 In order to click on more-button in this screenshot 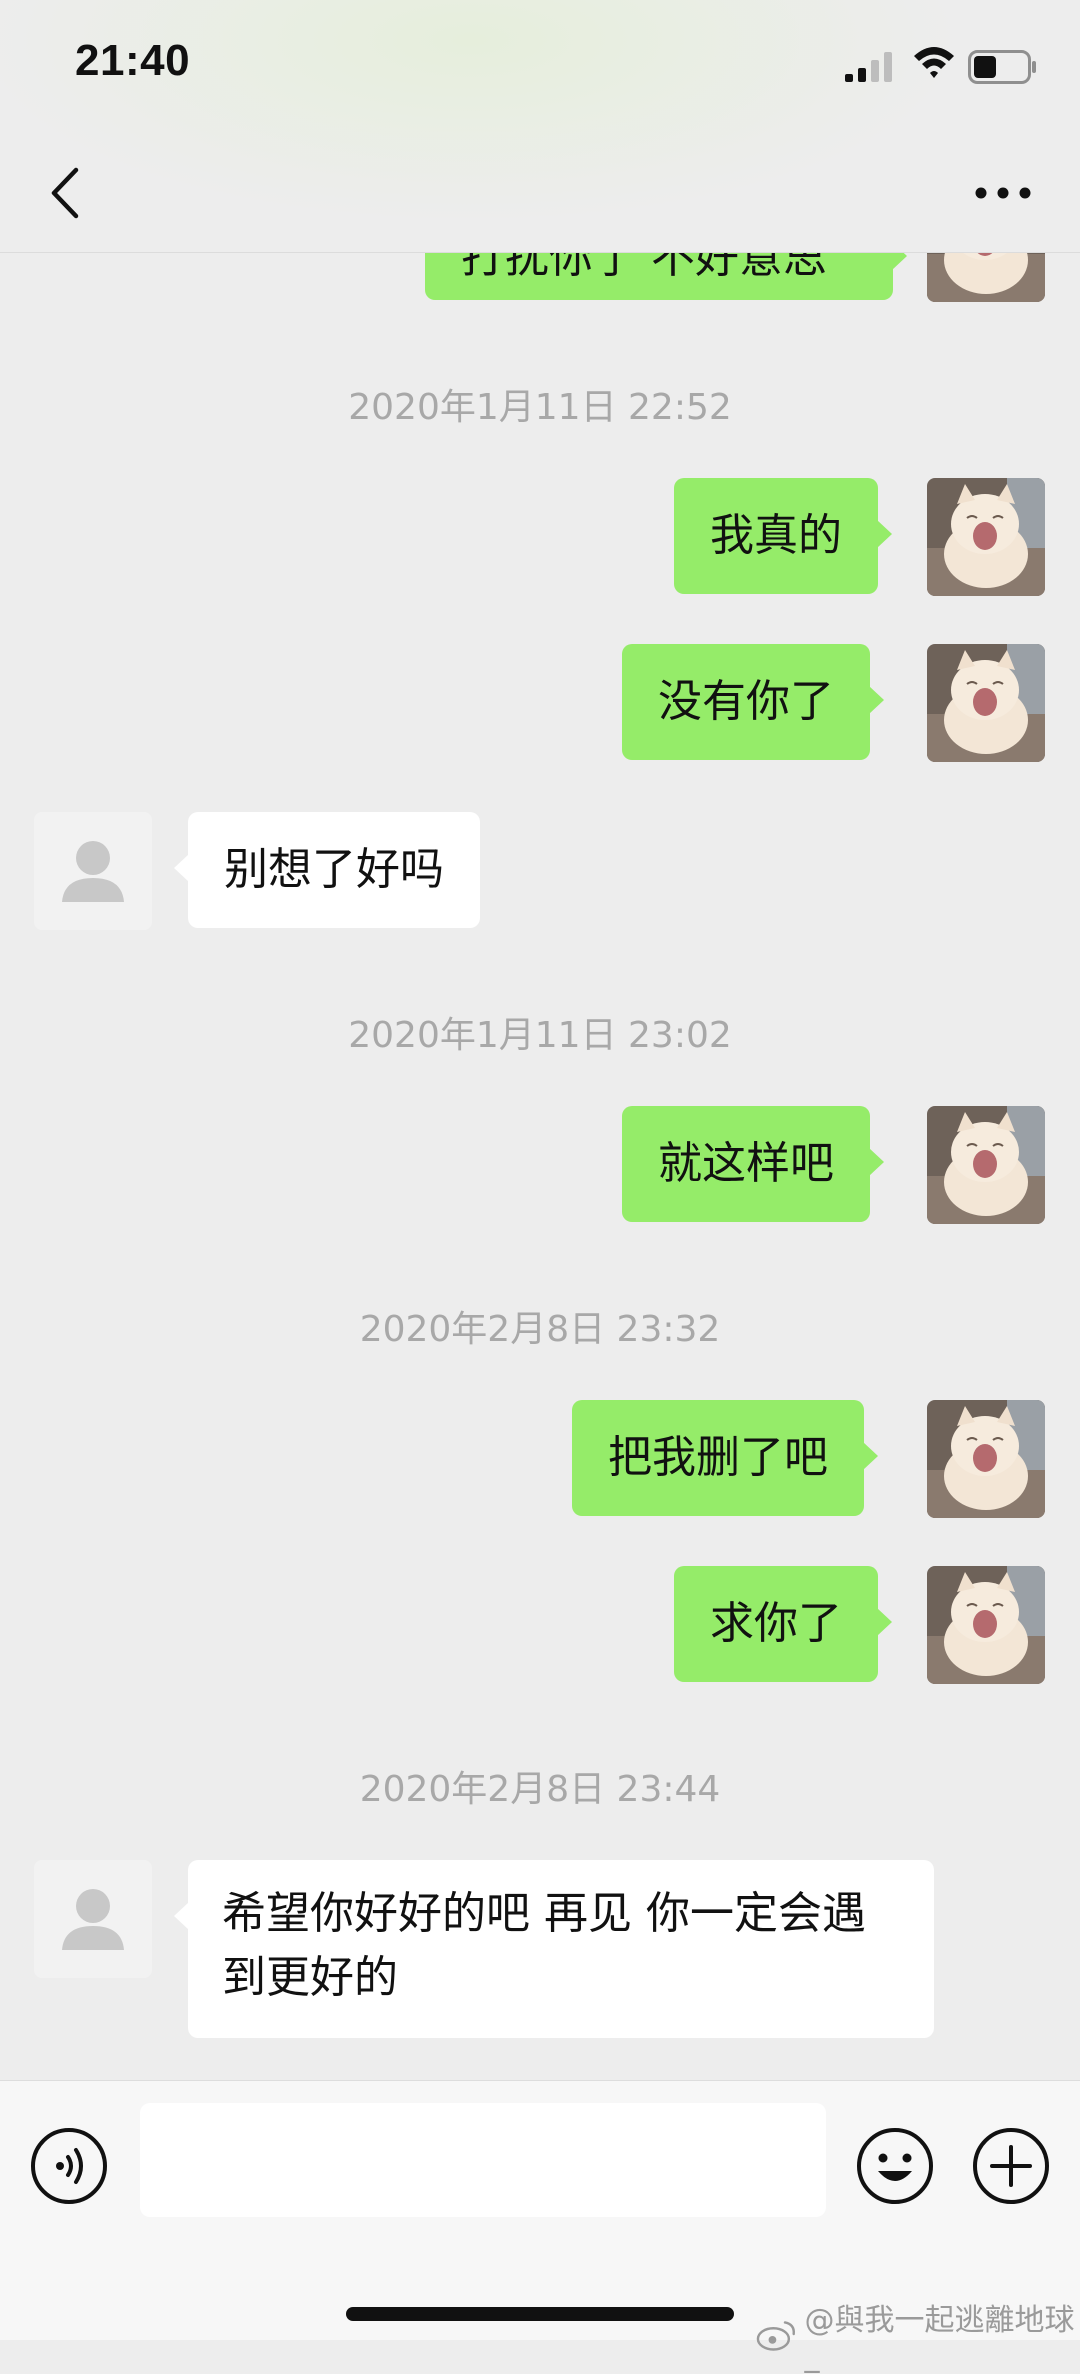, I will do `click(1003, 193)`.